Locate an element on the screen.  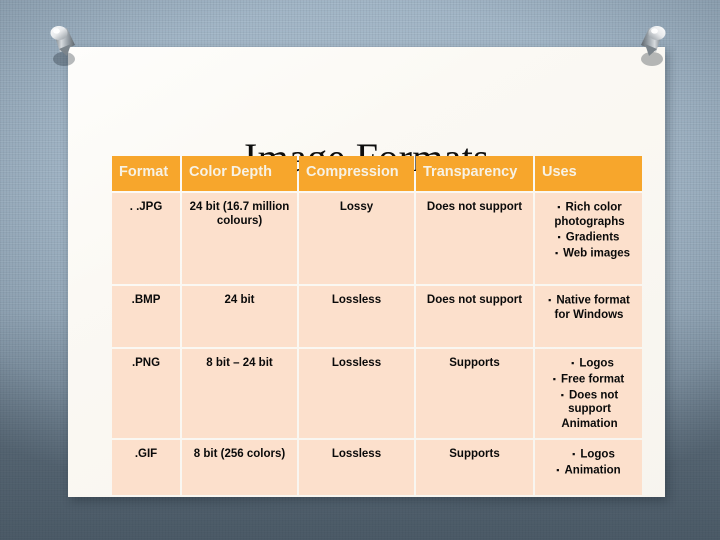
uses-list-item-label: Animation is located at coordinates (592, 470).